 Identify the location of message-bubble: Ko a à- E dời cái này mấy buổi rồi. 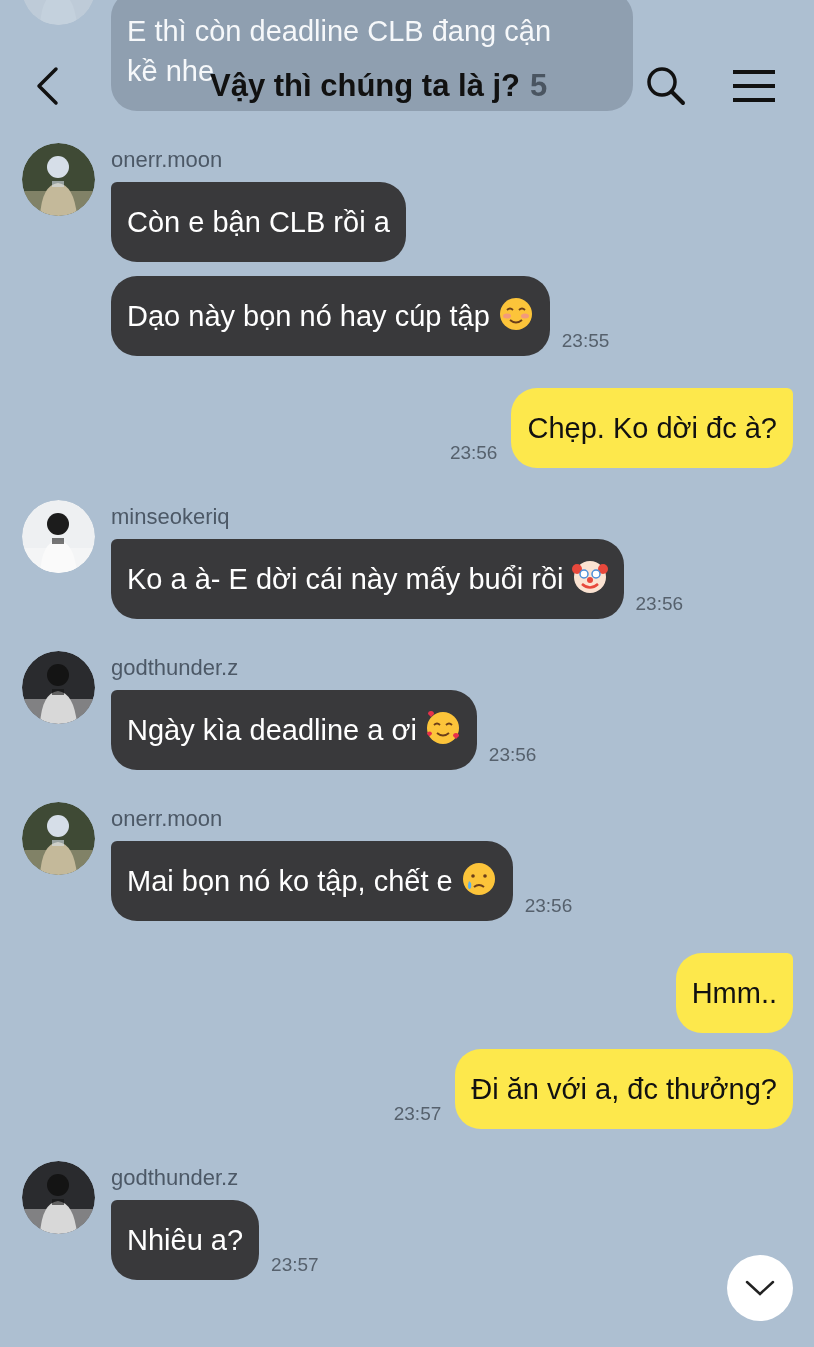
(367, 579).